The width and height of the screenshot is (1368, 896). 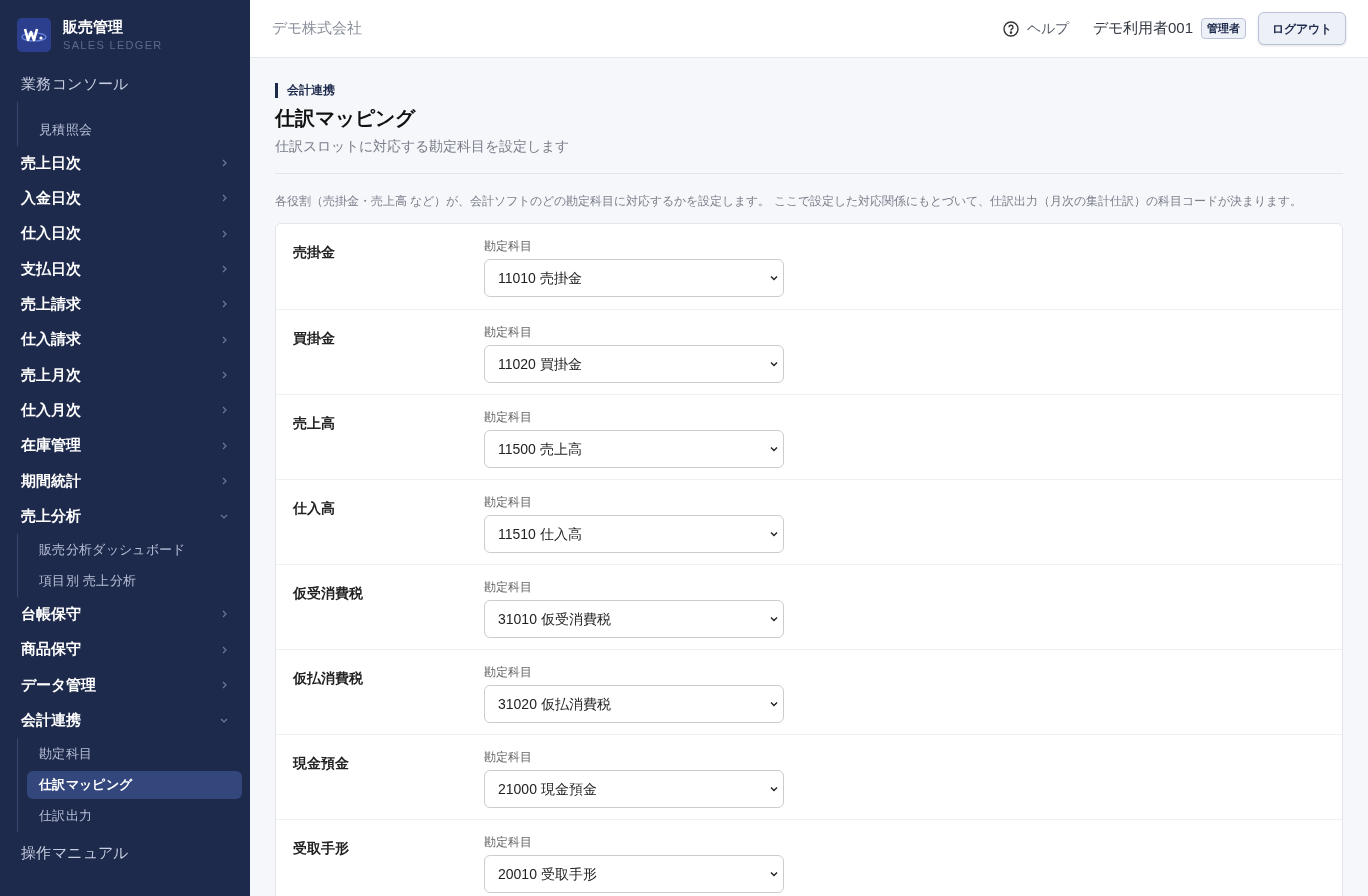 What do you see at coordinates (125, 410) in the screenshot?
I see `sidebar-group: 仕入月次` at bounding box center [125, 410].